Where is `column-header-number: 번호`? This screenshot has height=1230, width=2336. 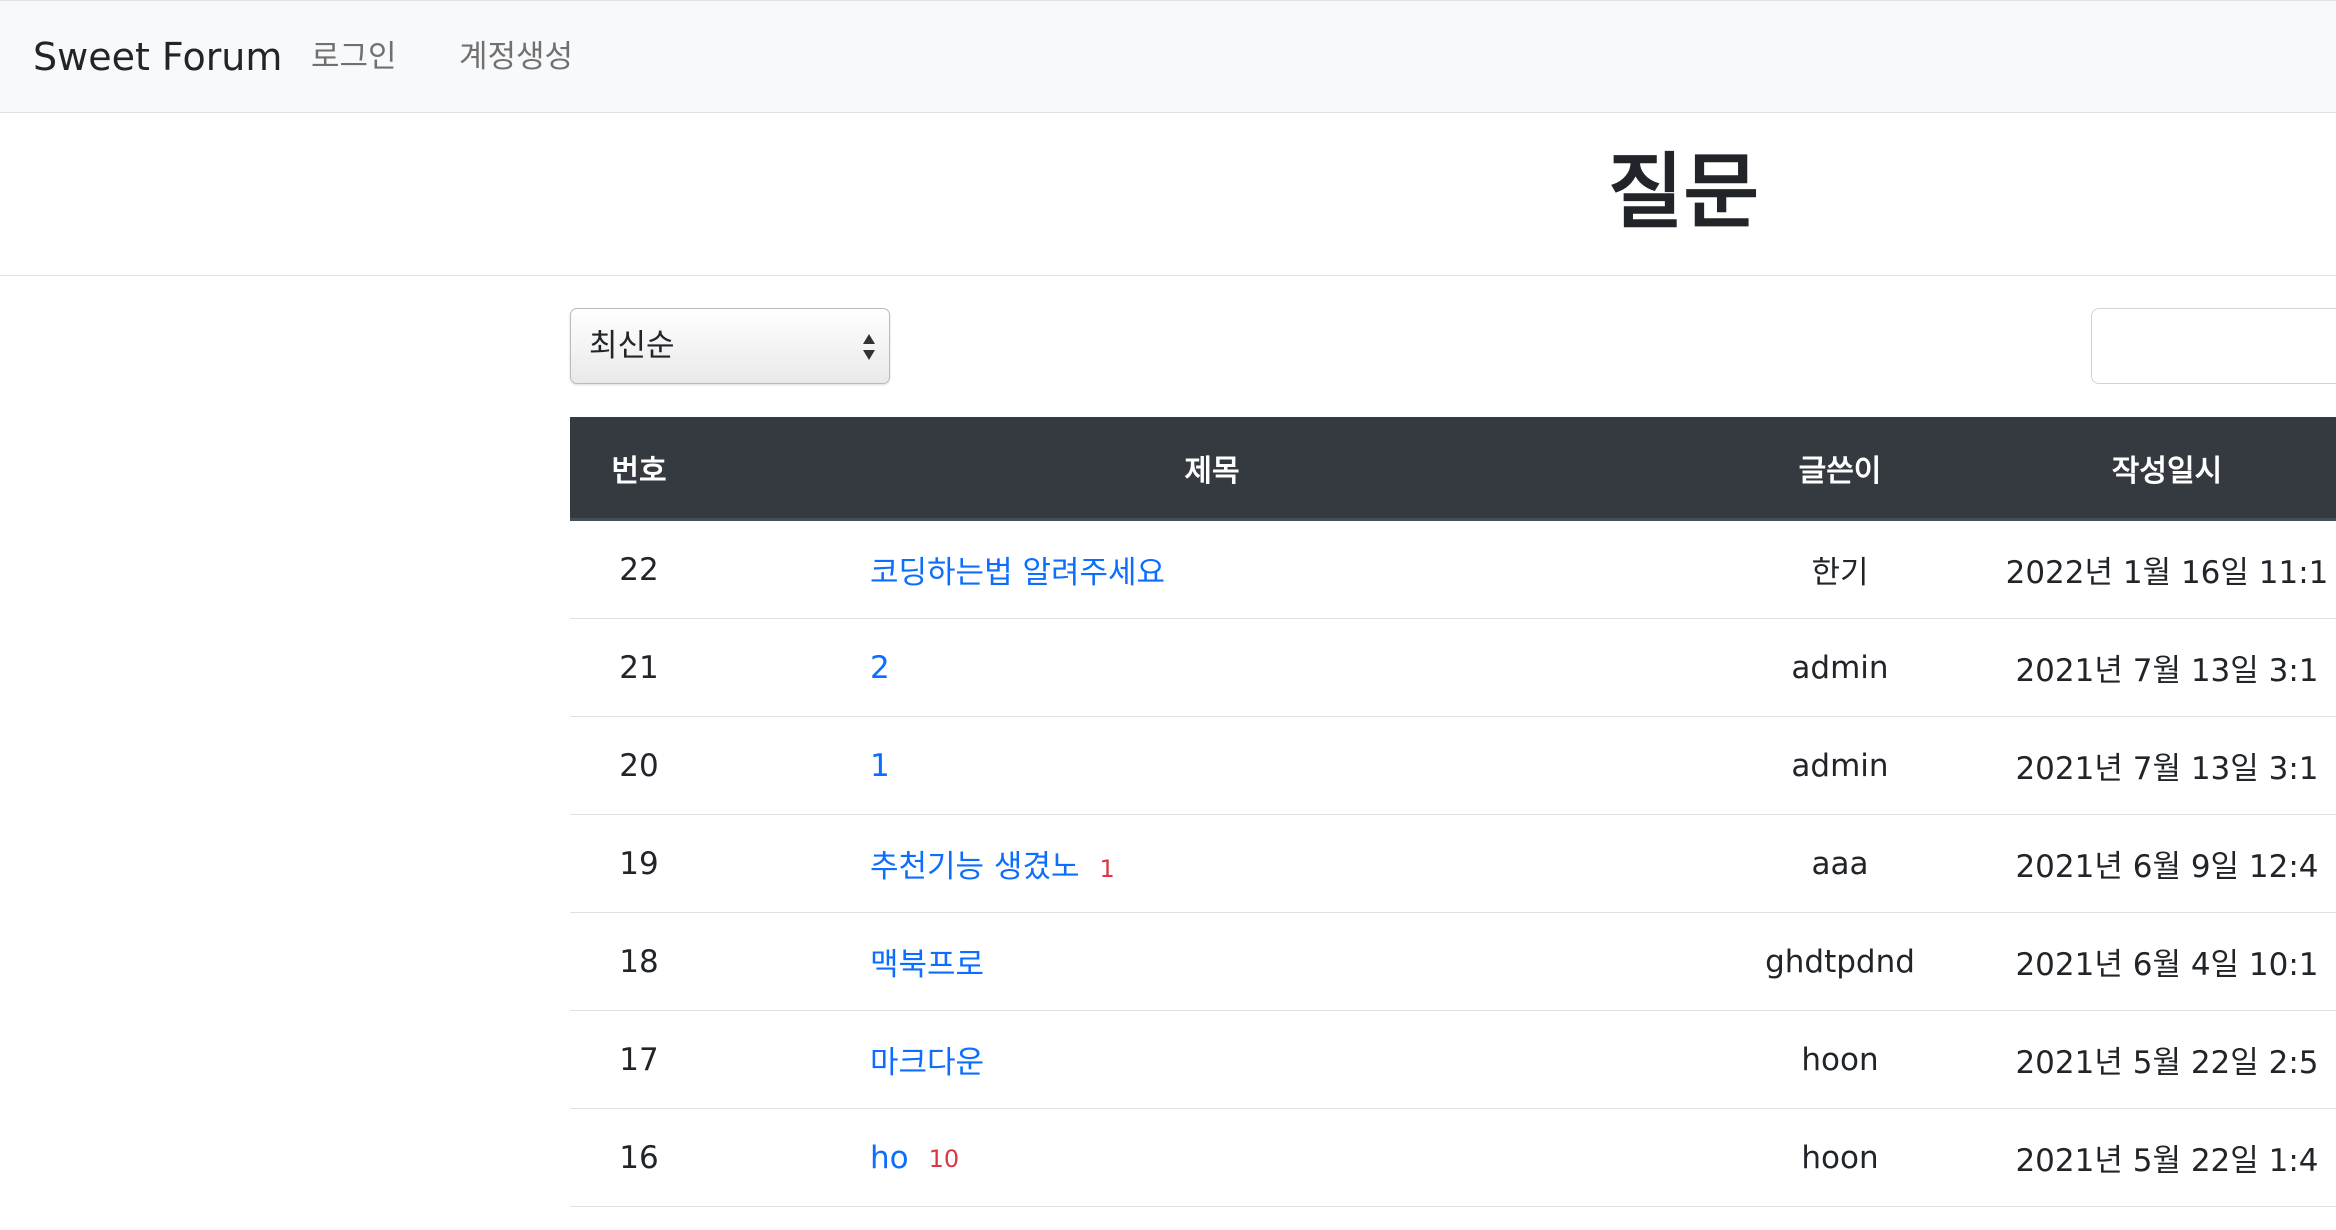
column-header-number: 번호 is located at coordinates (639, 469).